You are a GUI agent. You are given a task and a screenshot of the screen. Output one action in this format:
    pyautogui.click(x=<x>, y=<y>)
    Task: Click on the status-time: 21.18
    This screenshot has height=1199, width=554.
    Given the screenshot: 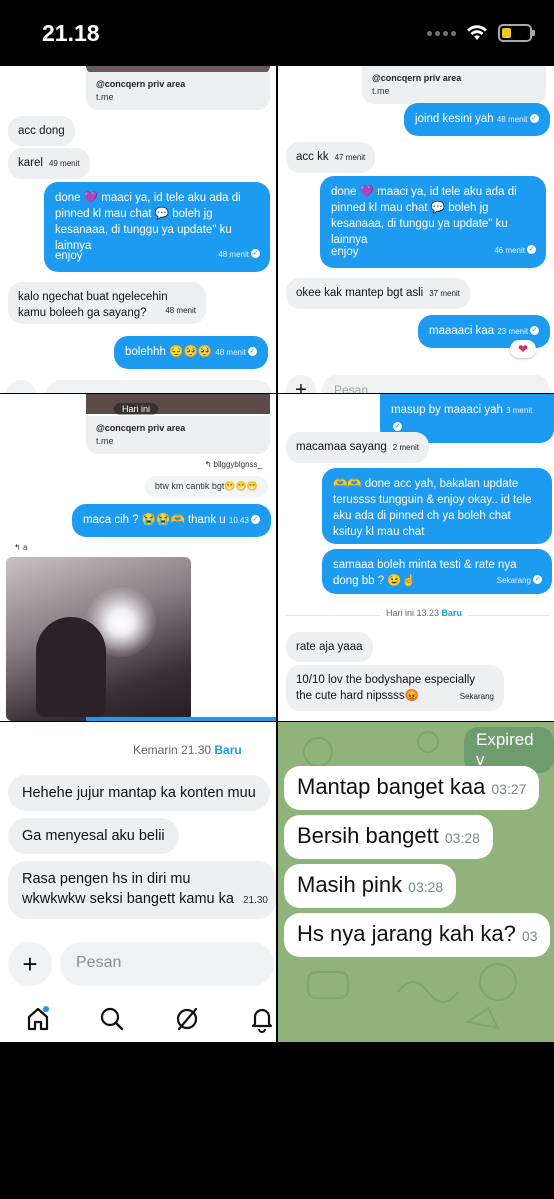 What is the action you would take?
    pyautogui.click(x=71, y=33)
    